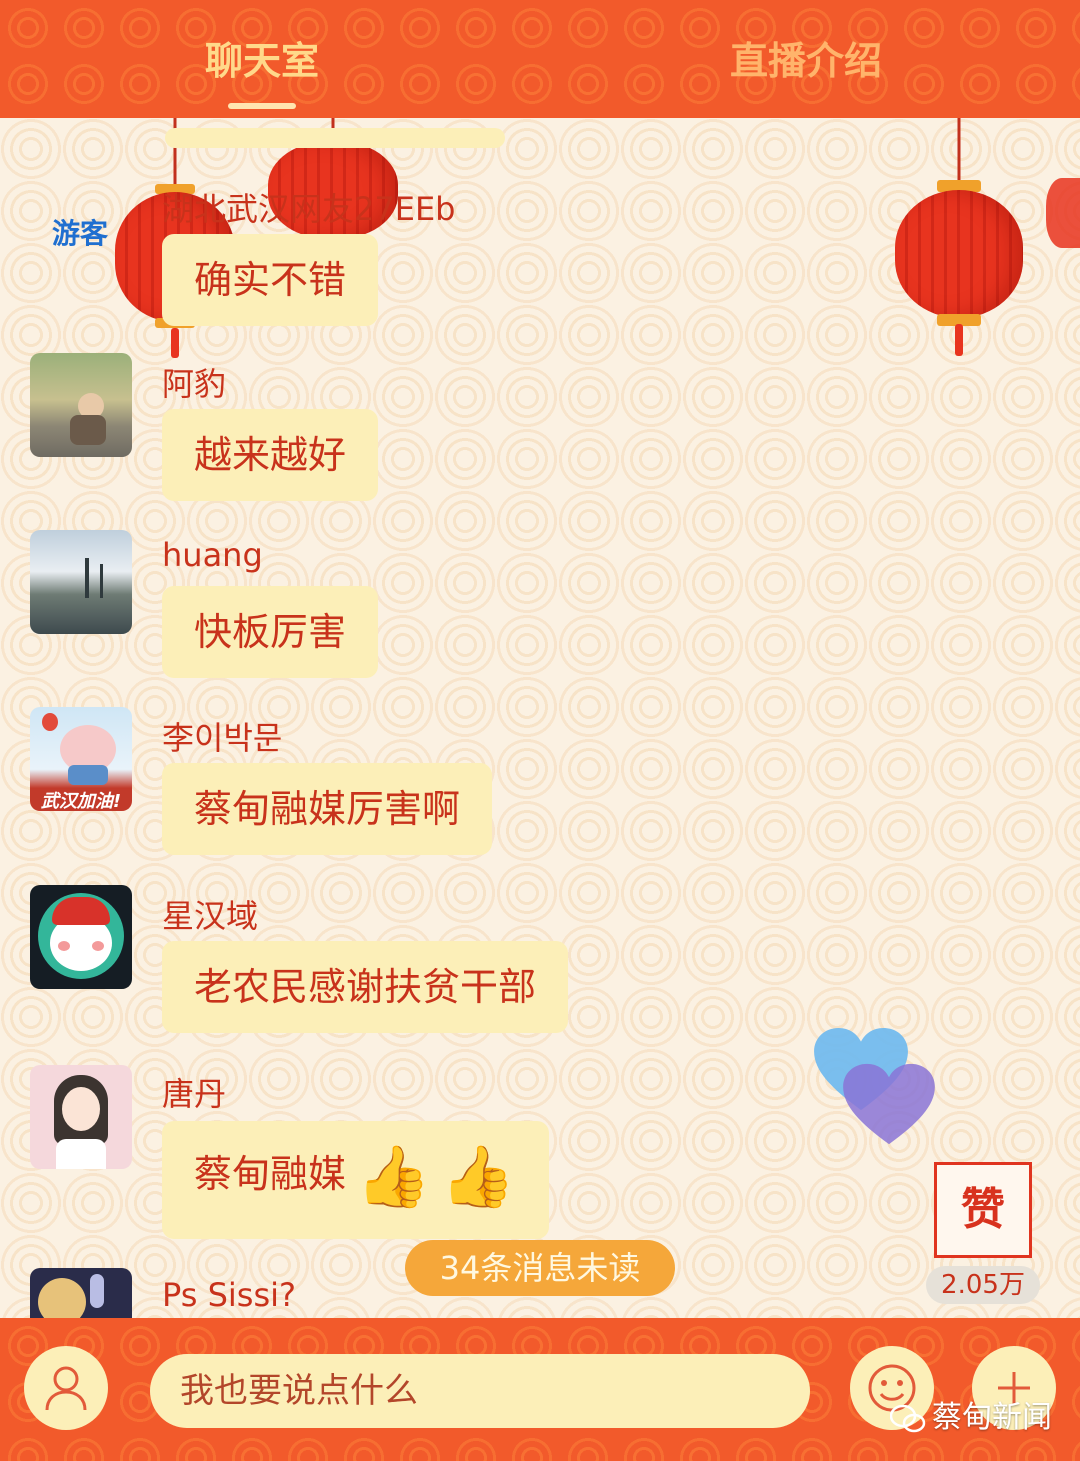 The height and width of the screenshot is (1461, 1080). Describe the element at coordinates (327, 809) in the screenshot. I see `message-bubble: 蔡甸融媒厉害啊` at that location.